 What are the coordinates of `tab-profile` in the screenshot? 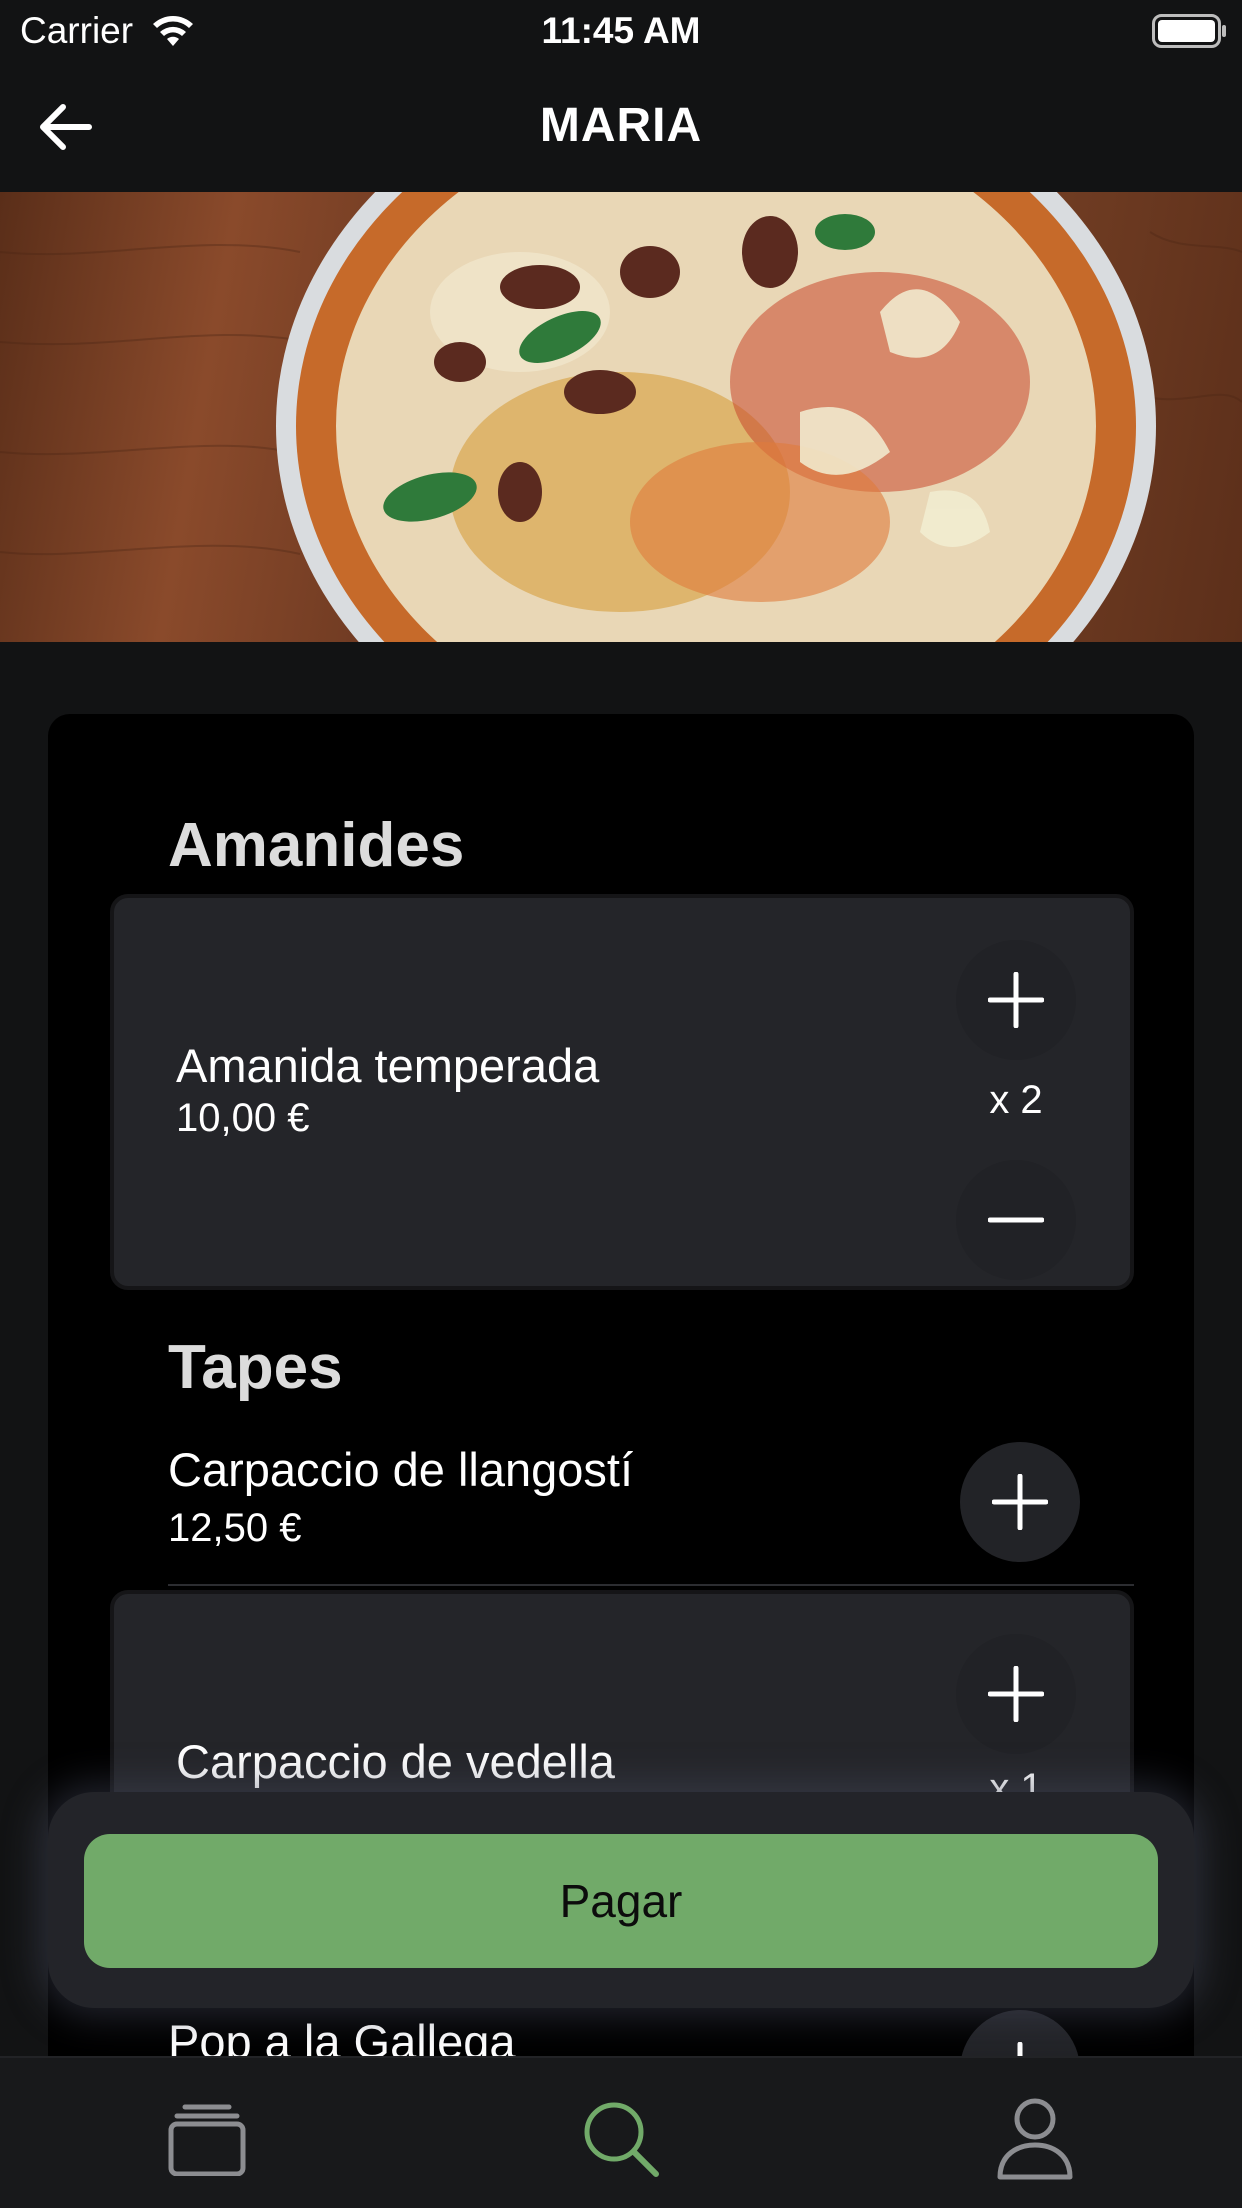 It's located at (1035, 2139).